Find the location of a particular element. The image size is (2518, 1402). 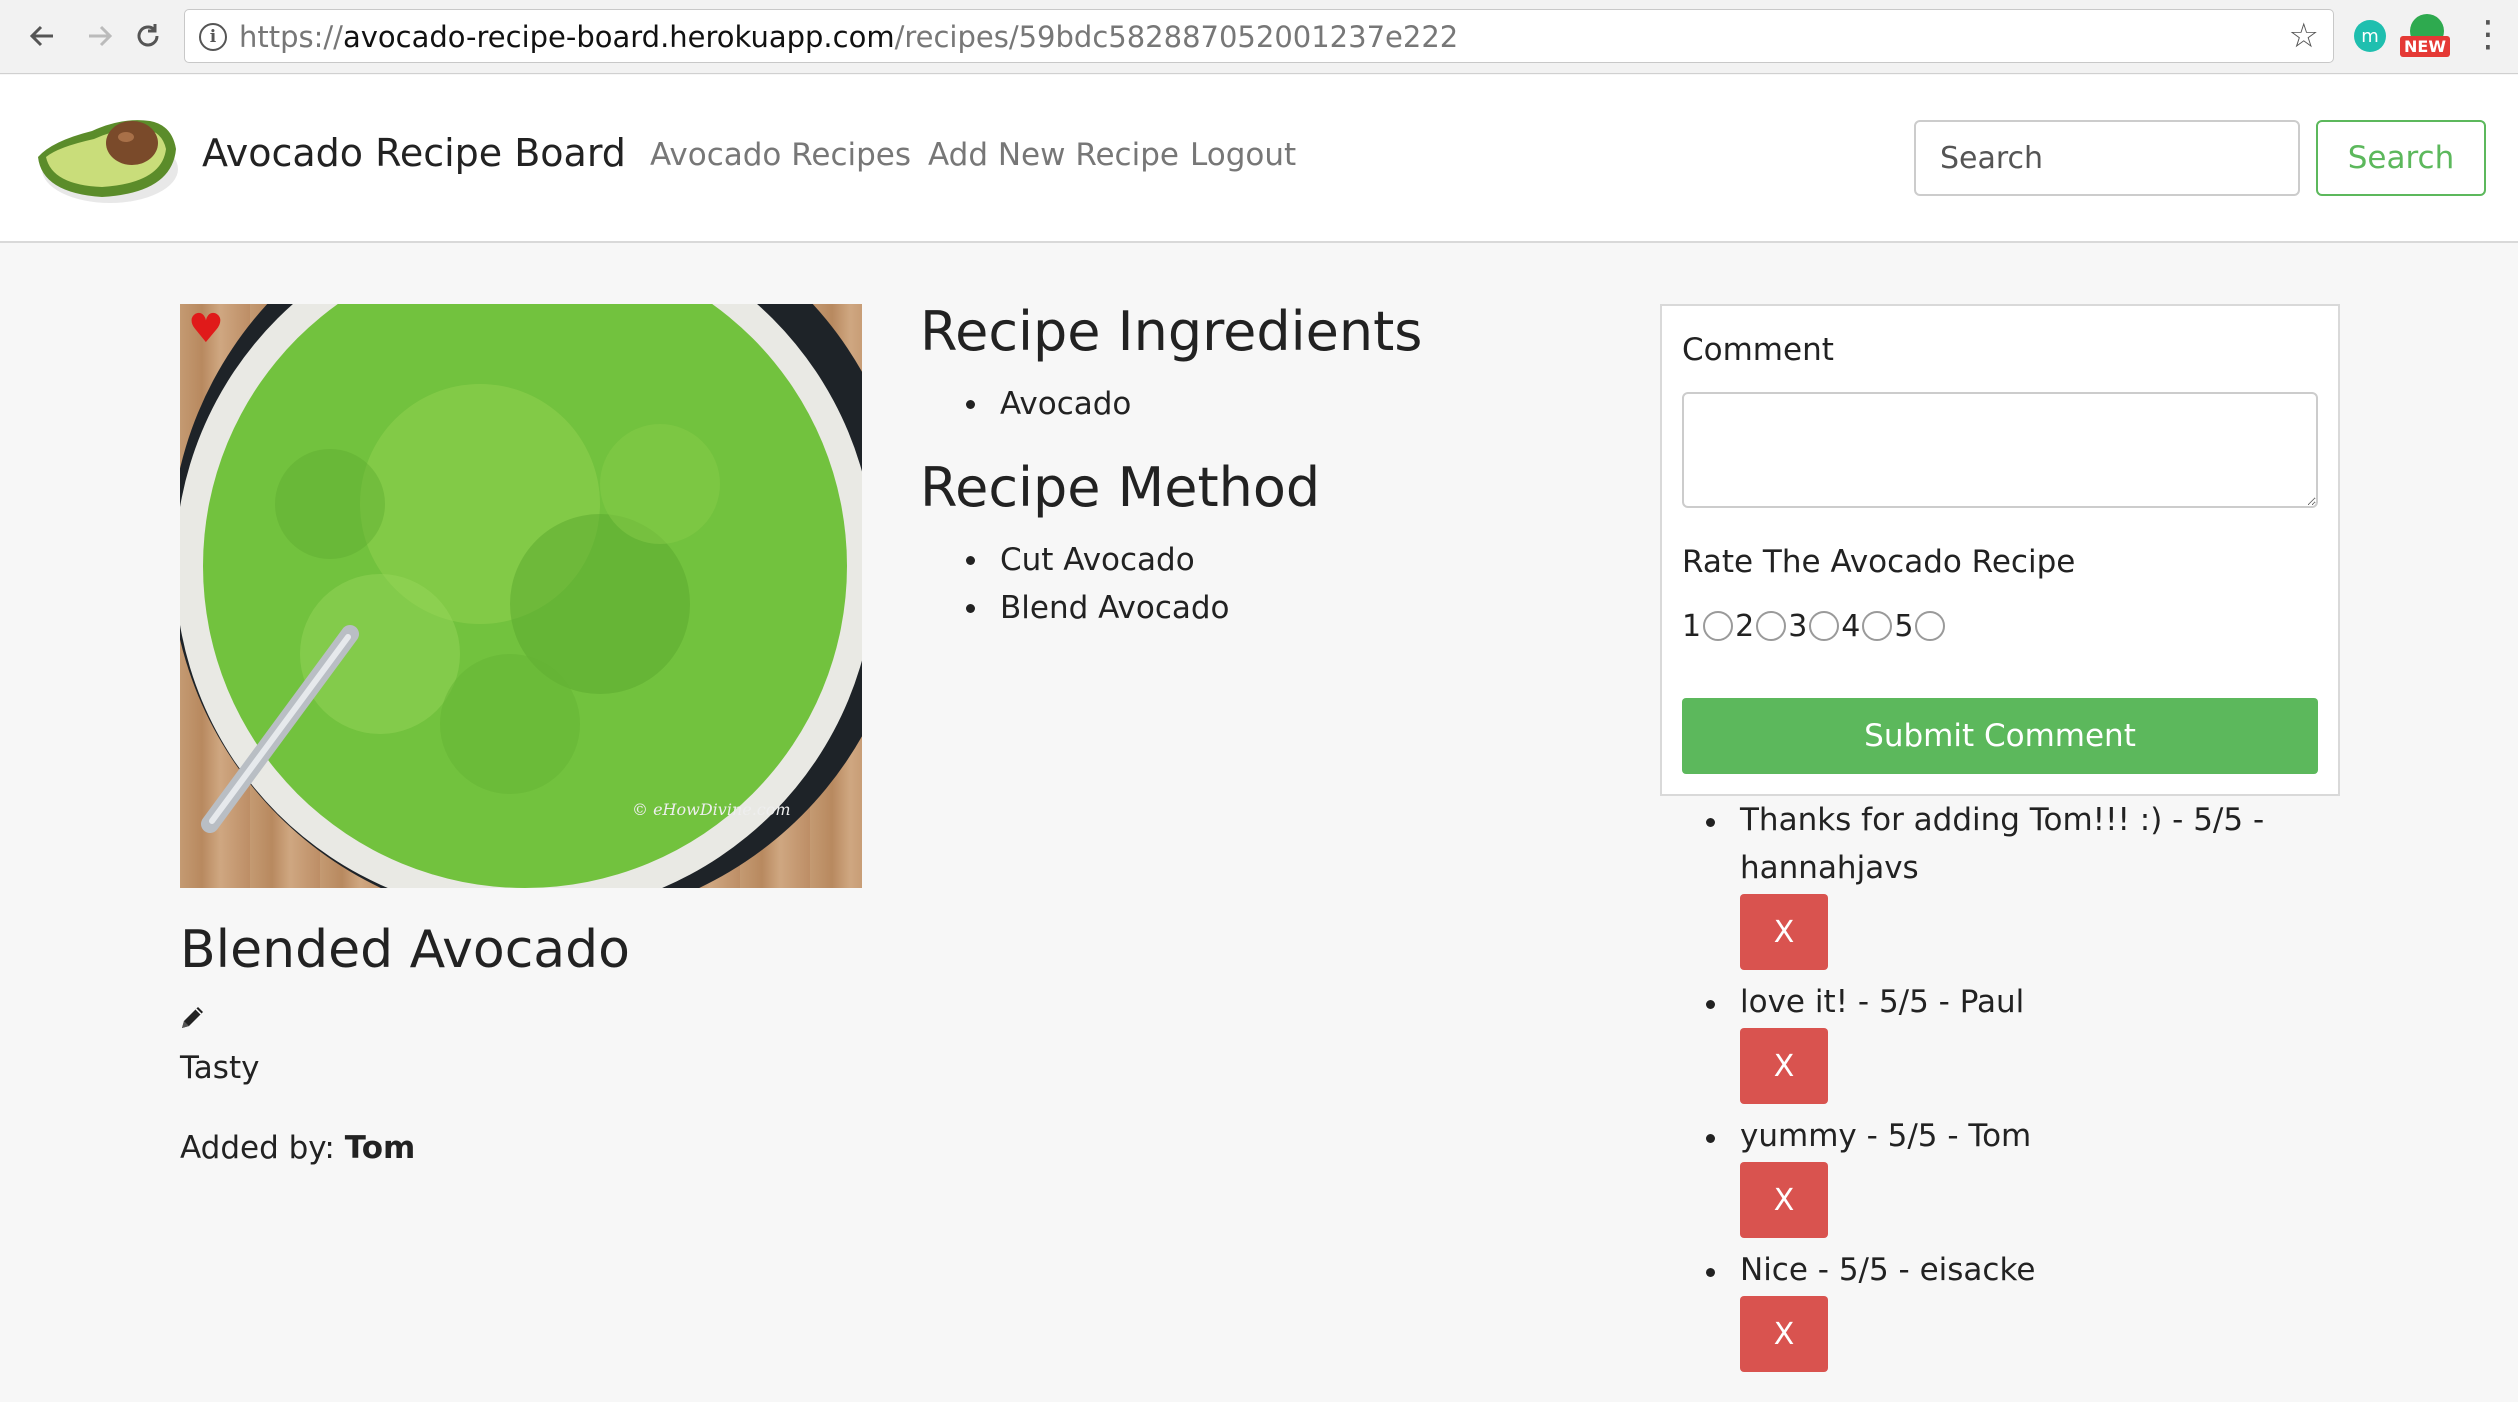

method-step: Cut Avocado is located at coordinates (1095, 560).